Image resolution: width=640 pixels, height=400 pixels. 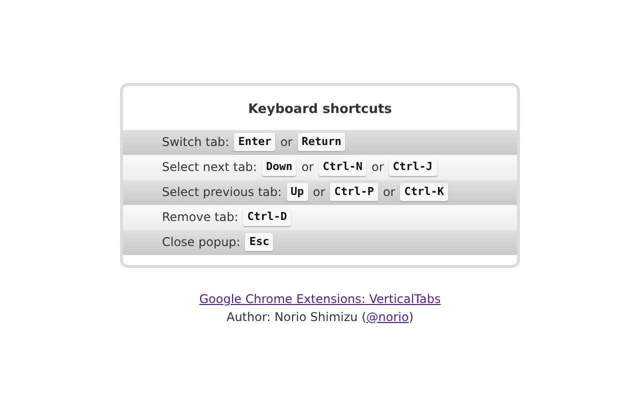 I want to click on shortcut-label: Switch tab:, so click(x=196, y=142).